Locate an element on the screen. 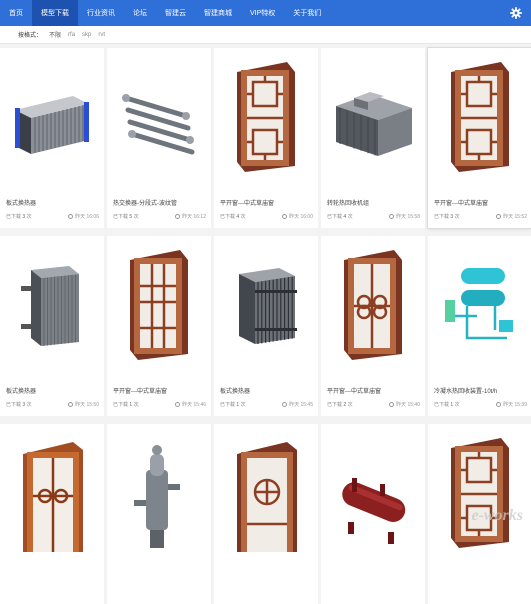 Image resolution: width=531 pixels, height=604 pixels. download-count-value: 5 is located at coordinates (130, 217).